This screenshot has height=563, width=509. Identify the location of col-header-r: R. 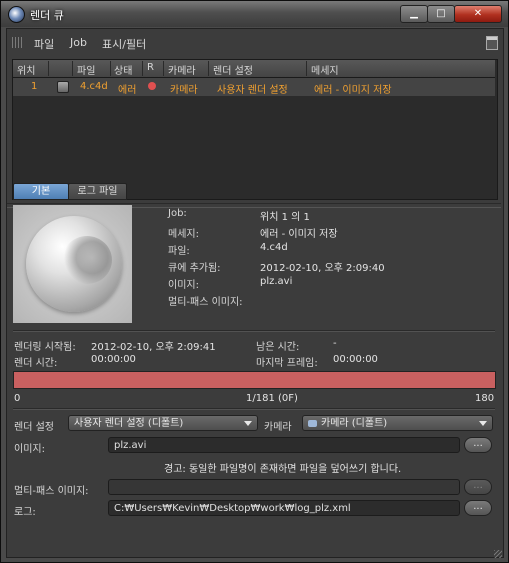
(150, 67).